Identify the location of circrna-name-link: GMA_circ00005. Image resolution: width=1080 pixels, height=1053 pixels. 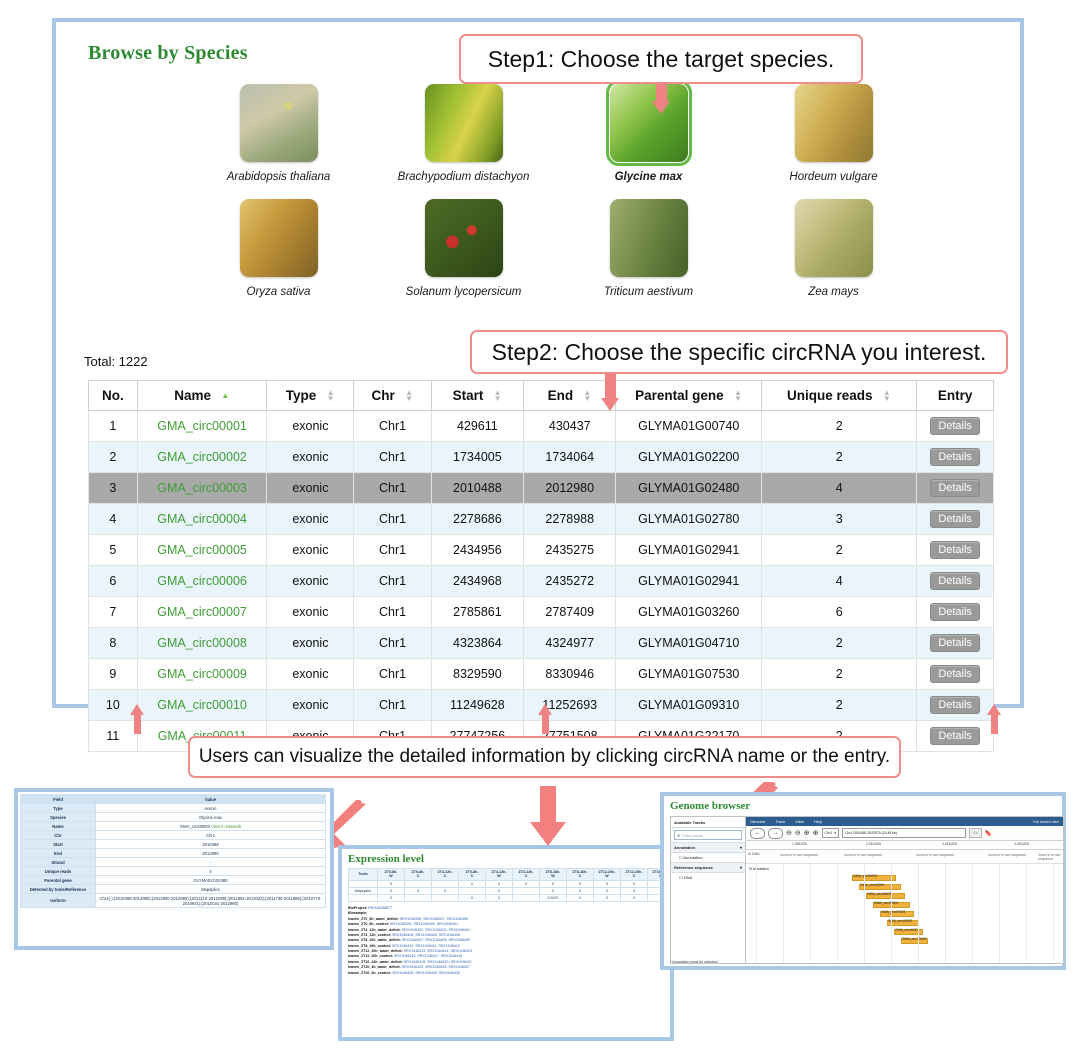
(202, 550).